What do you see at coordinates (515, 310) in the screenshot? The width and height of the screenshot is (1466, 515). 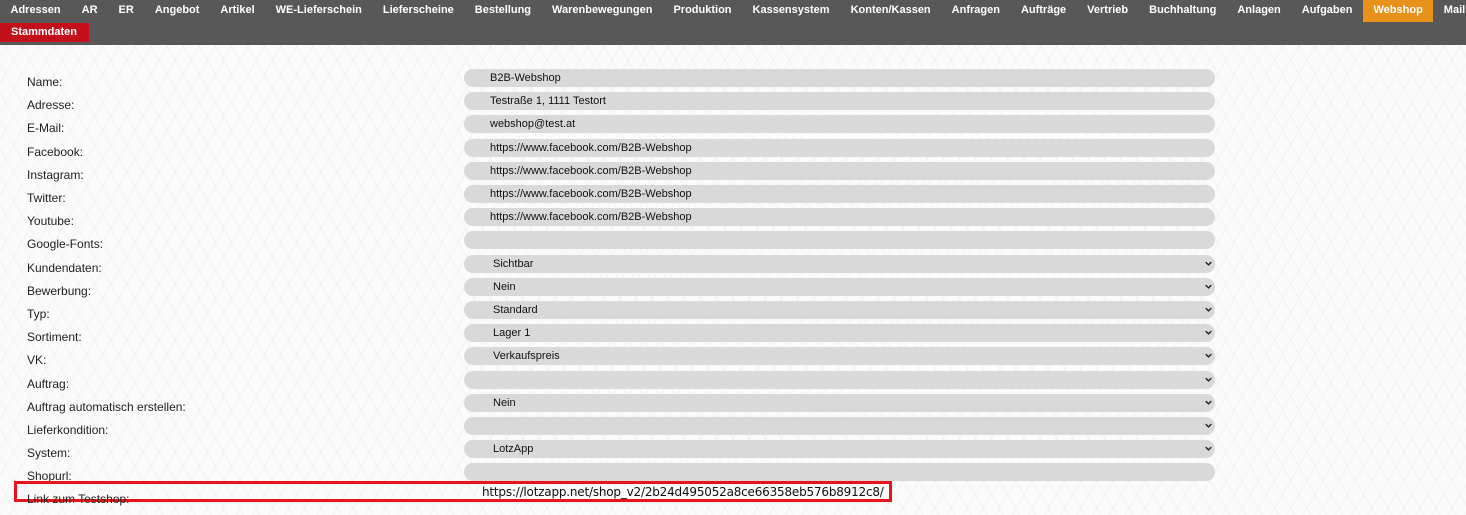 I see `typ-value: Standard` at bounding box center [515, 310].